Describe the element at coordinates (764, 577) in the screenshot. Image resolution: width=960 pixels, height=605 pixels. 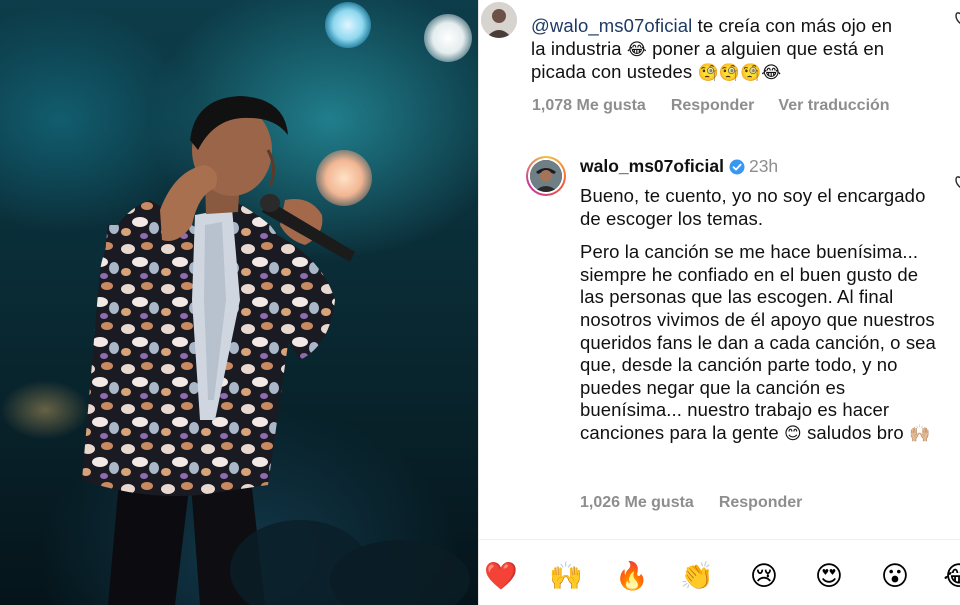
I see `reaction-crying: 😢` at that location.